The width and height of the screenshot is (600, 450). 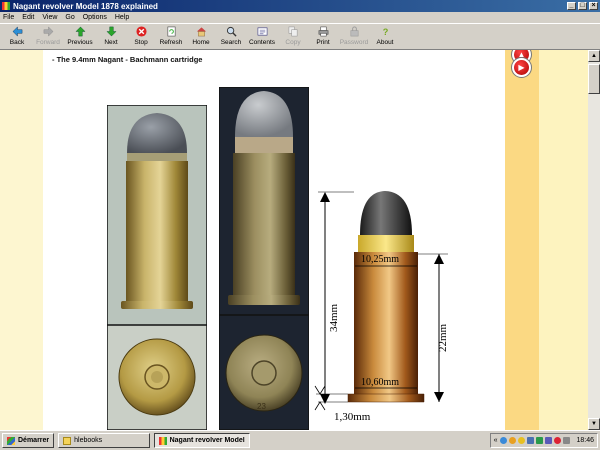 What do you see at coordinates (67, 440) in the screenshot?
I see `folder-icon` at bounding box center [67, 440].